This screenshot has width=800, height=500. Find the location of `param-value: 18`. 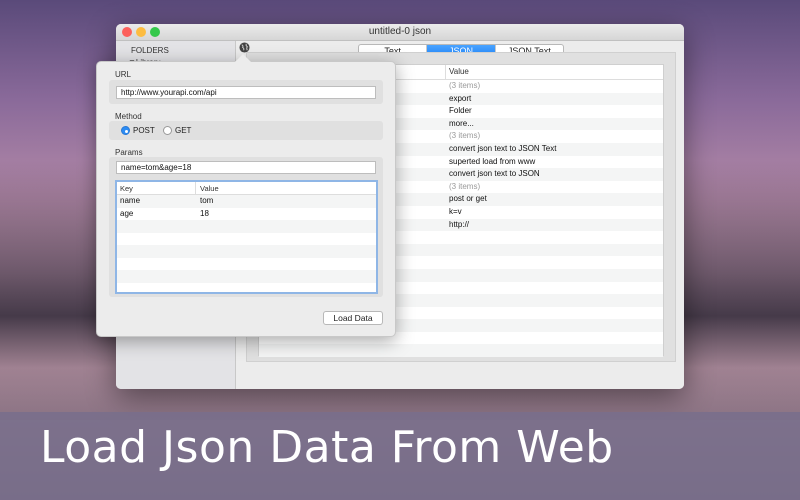

param-value: 18 is located at coordinates (204, 213).